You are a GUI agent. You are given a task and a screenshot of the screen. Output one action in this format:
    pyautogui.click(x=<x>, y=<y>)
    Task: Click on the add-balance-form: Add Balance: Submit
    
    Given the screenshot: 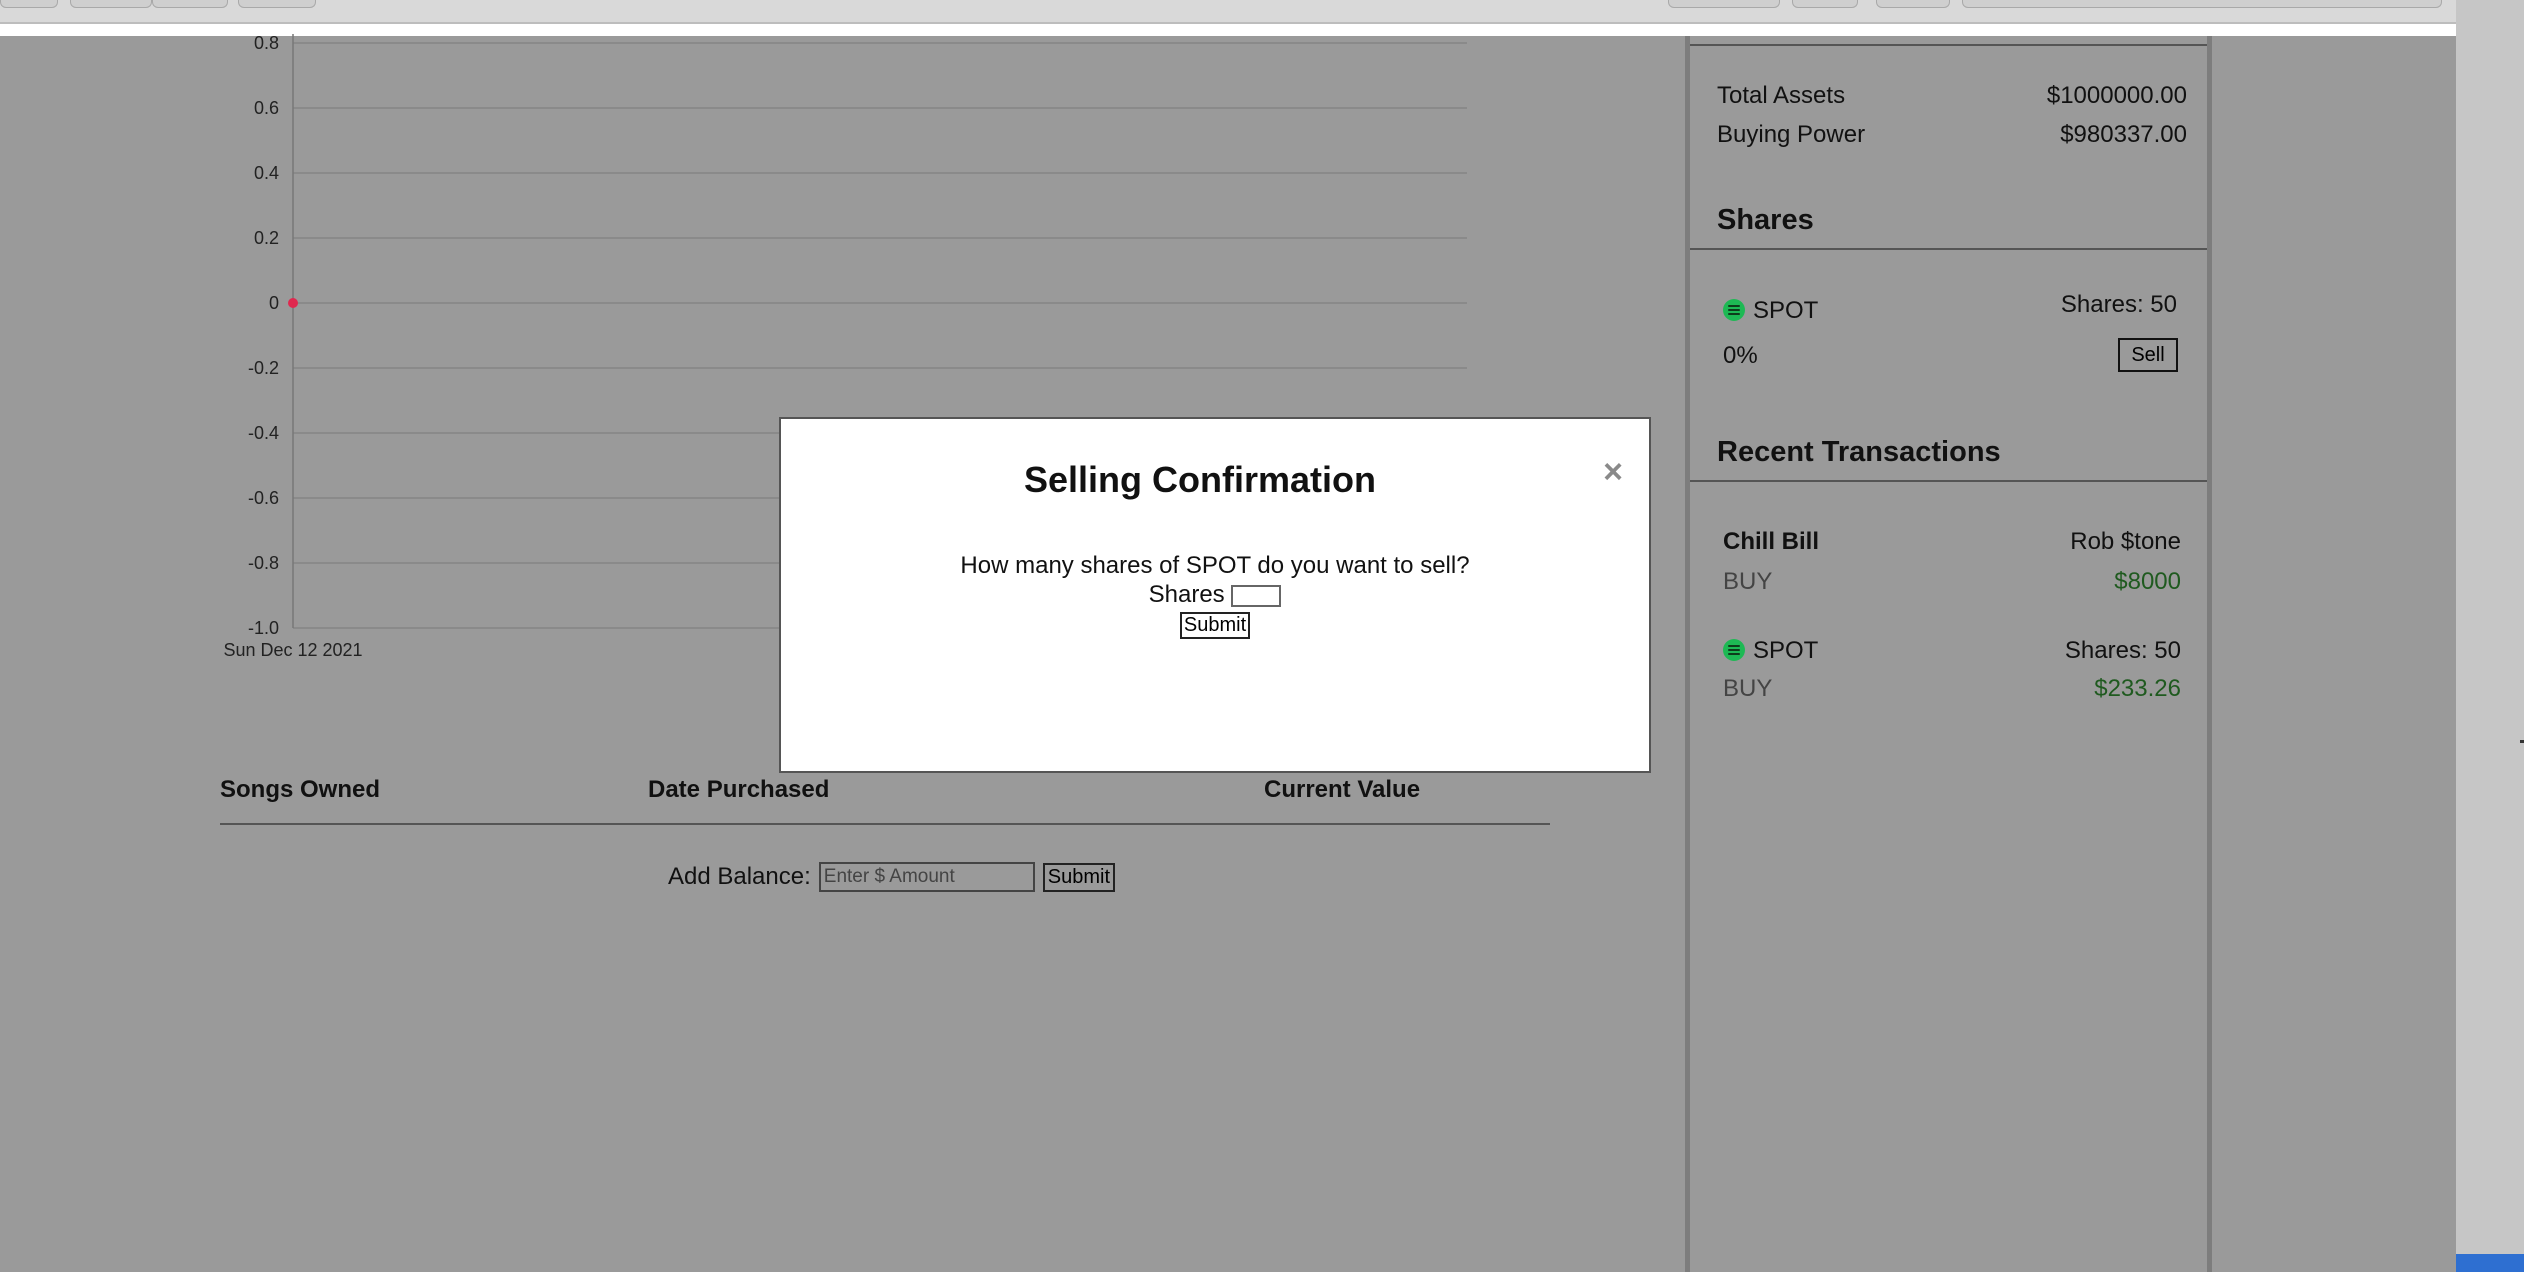 What is the action you would take?
    pyautogui.click(x=892, y=877)
    